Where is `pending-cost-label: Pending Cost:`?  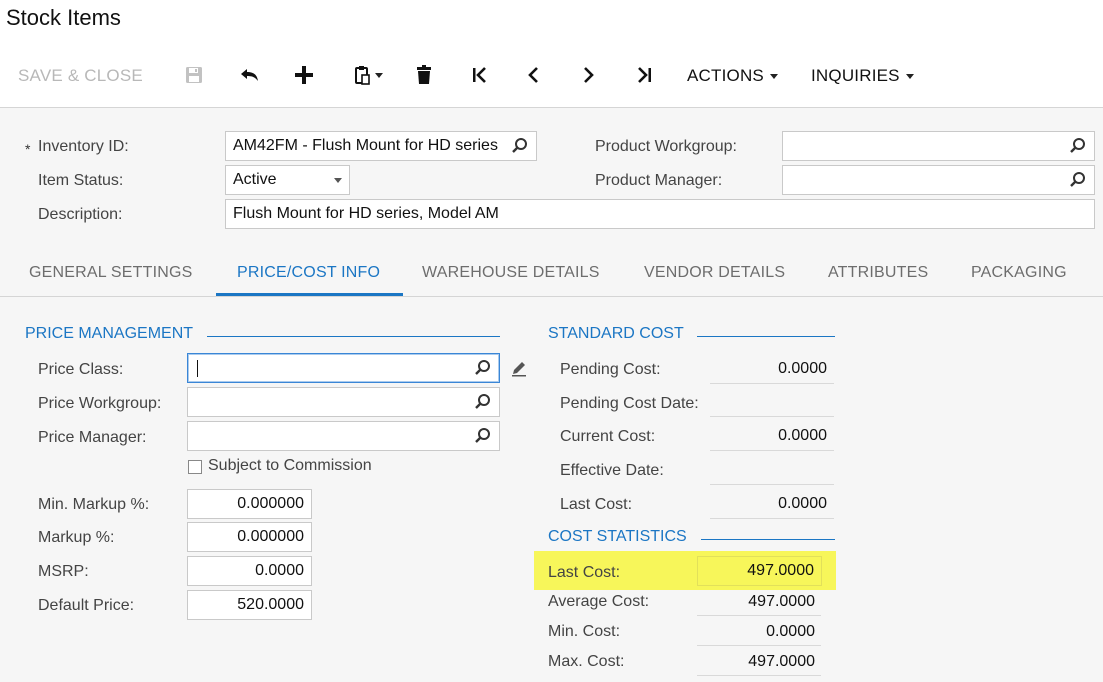 pending-cost-label: Pending Cost: is located at coordinates (610, 369).